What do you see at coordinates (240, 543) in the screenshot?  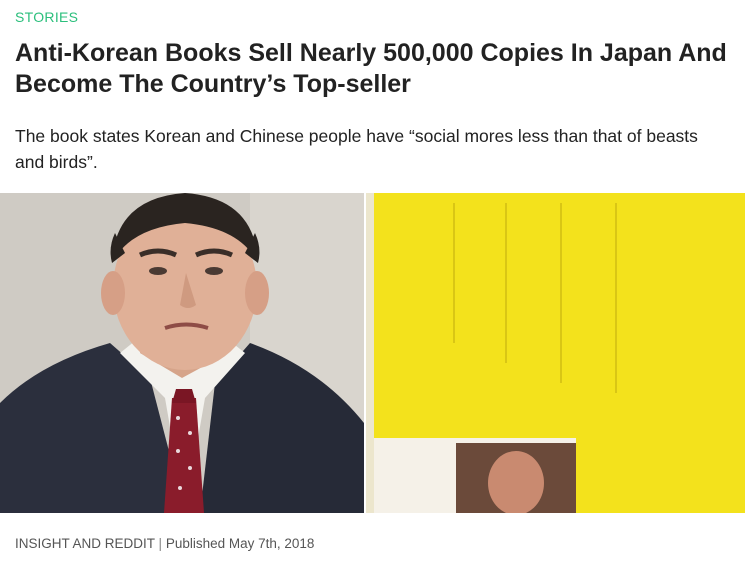 I see `byline-published: Published May 7th, 2018` at bounding box center [240, 543].